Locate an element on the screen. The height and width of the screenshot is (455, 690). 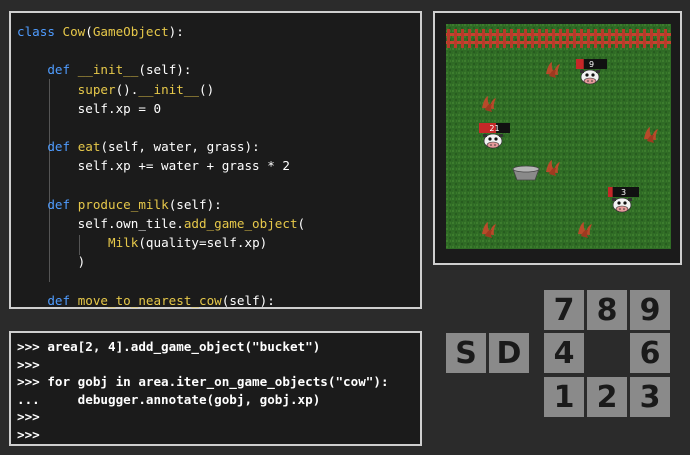
numpad-key-1: 1 is located at coordinates (564, 397).